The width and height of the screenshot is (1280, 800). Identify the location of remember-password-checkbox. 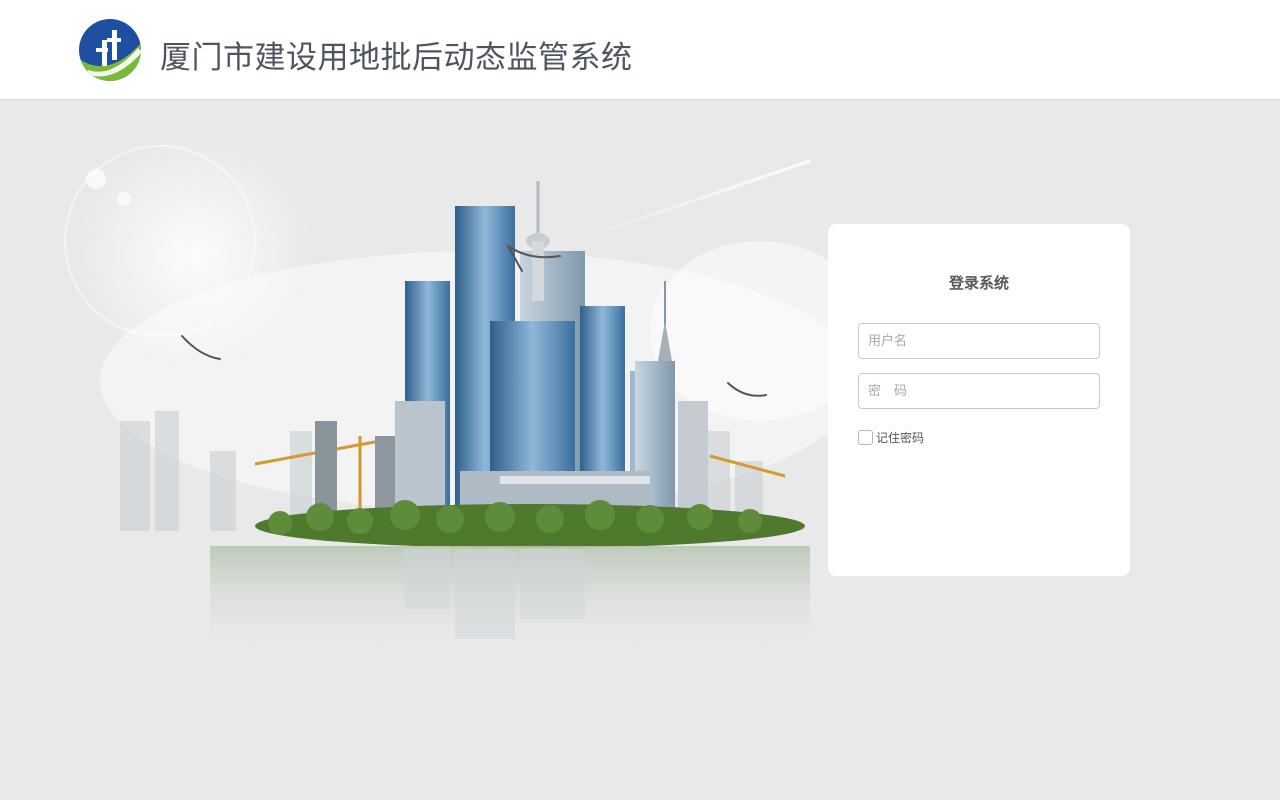
(865, 437).